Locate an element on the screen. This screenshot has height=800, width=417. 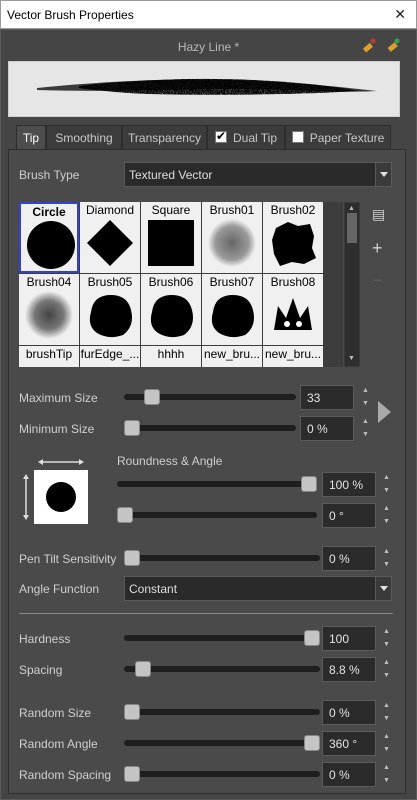
hardness-slider is located at coordinates (222, 638).